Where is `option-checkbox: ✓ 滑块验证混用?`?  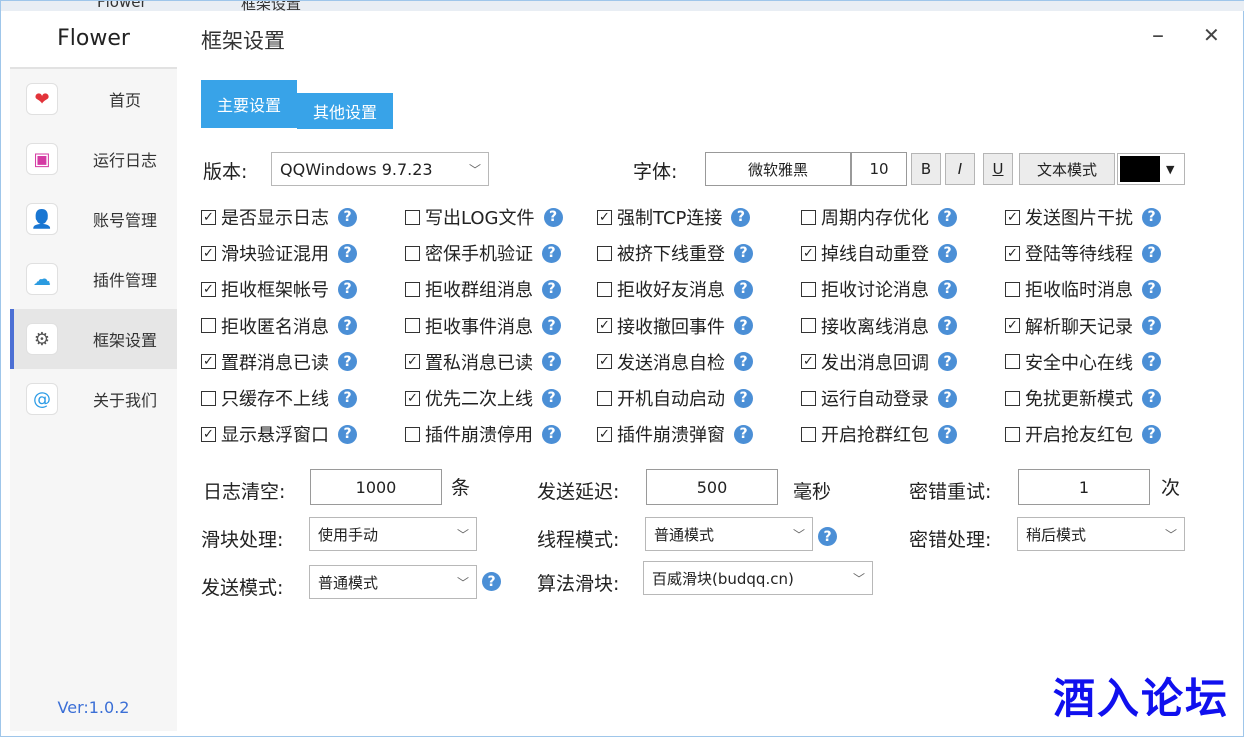 option-checkbox: ✓ 滑块验证混用? is located at coordinates (279, 253).